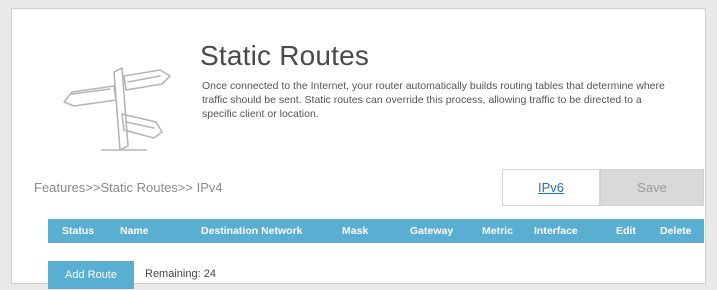  I want to click on column-header-name: Name, so click(134, 231).